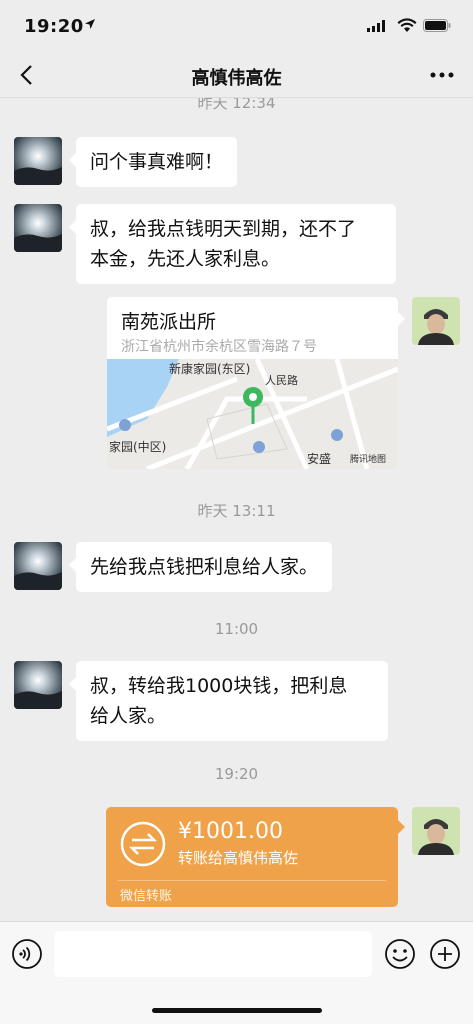 This screenshot has width=473, height=1024. I want to click on battery-icon, so click(437, 25).